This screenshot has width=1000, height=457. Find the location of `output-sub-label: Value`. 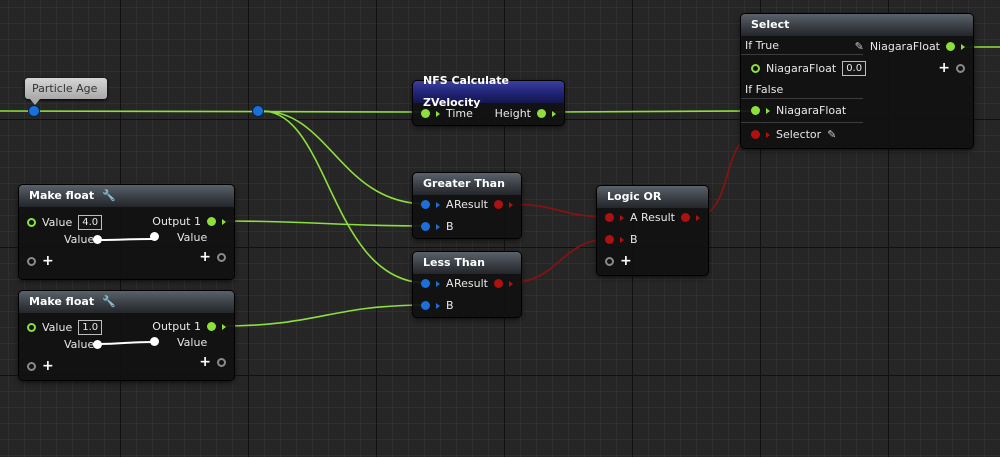

output-sub-label: Value is located at coordinates (192, 237).